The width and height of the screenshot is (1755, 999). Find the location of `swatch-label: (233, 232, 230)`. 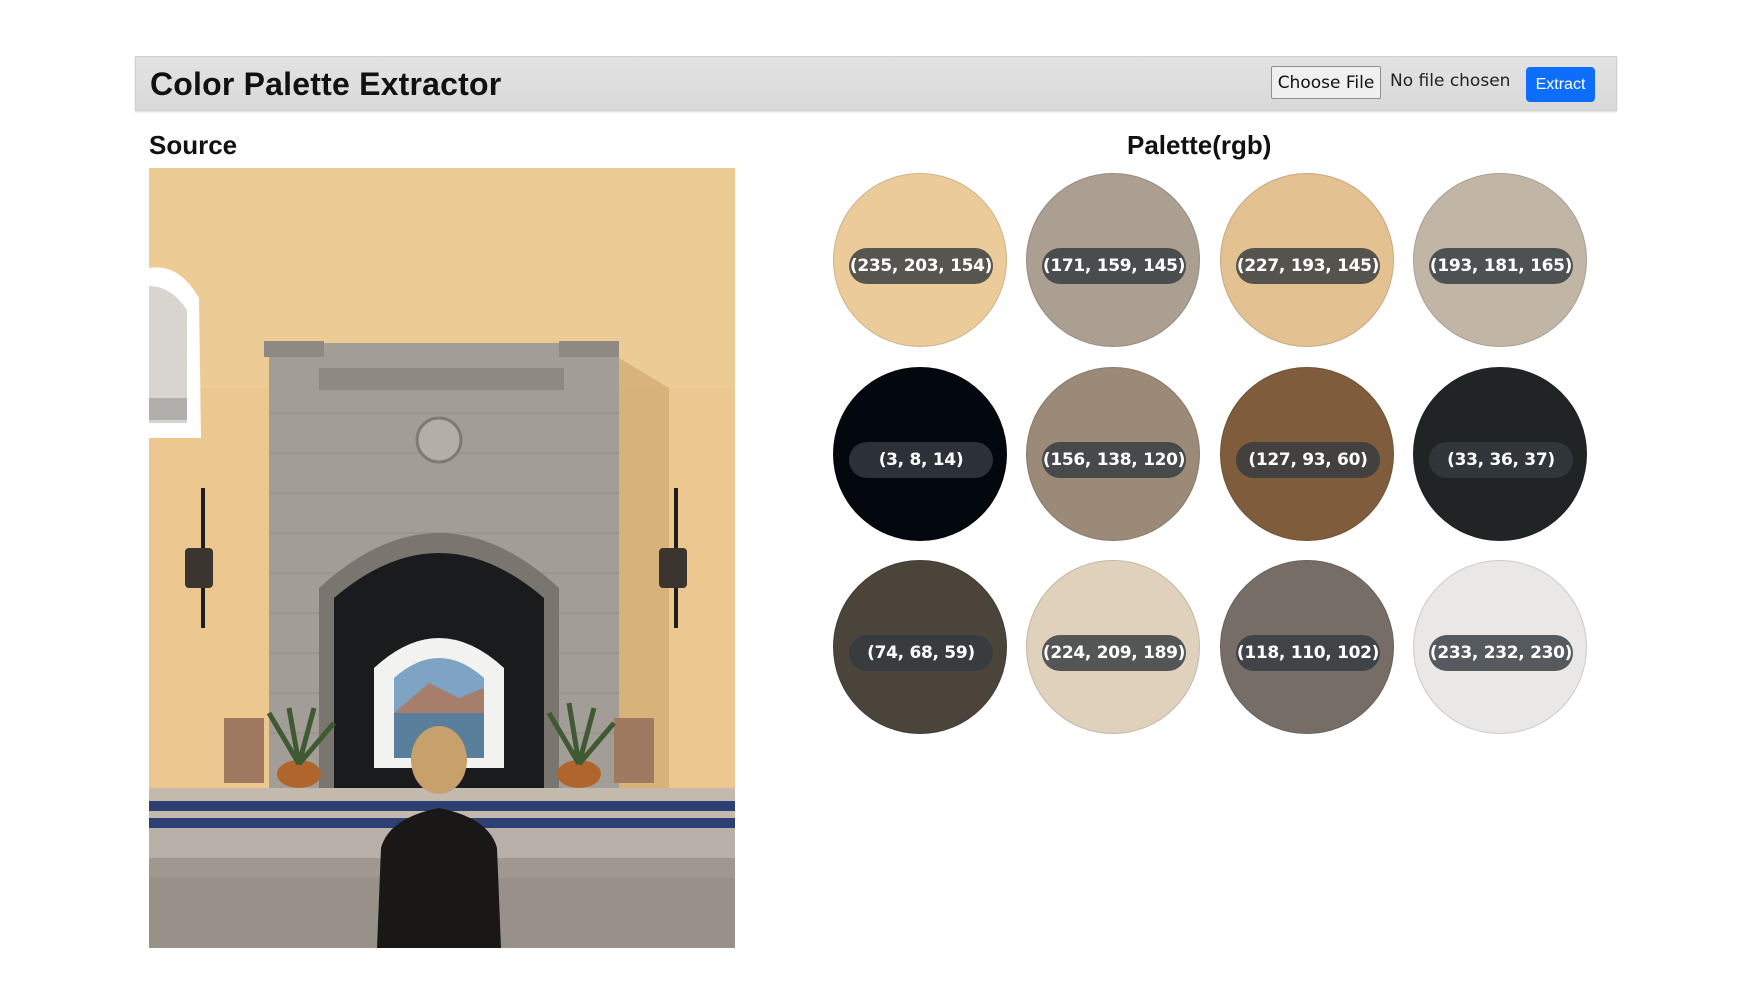

swatch-label: (233, 232, 230) is located at coordinates (1501, 653).